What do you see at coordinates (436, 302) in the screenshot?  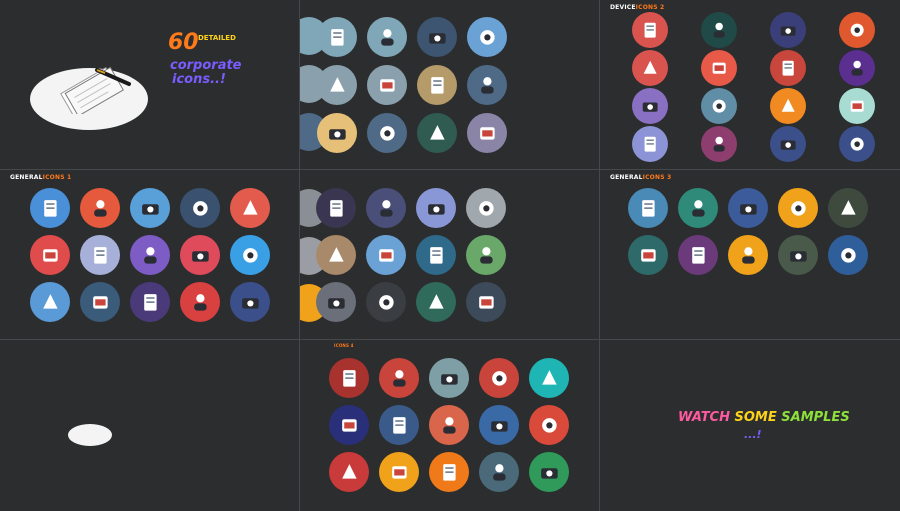 I see `wall-safe-icon` at bounding box center [436, 302].